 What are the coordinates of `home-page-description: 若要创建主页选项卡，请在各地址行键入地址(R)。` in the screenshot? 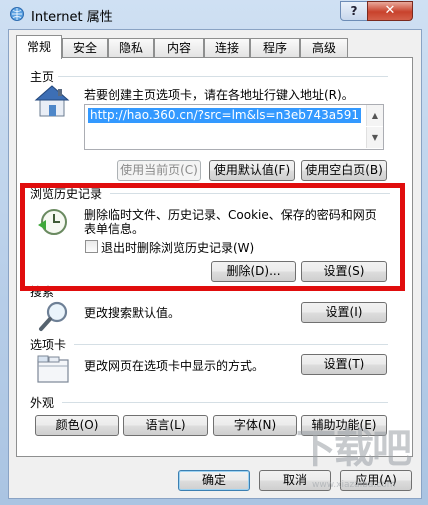 It's located at (219, 95).